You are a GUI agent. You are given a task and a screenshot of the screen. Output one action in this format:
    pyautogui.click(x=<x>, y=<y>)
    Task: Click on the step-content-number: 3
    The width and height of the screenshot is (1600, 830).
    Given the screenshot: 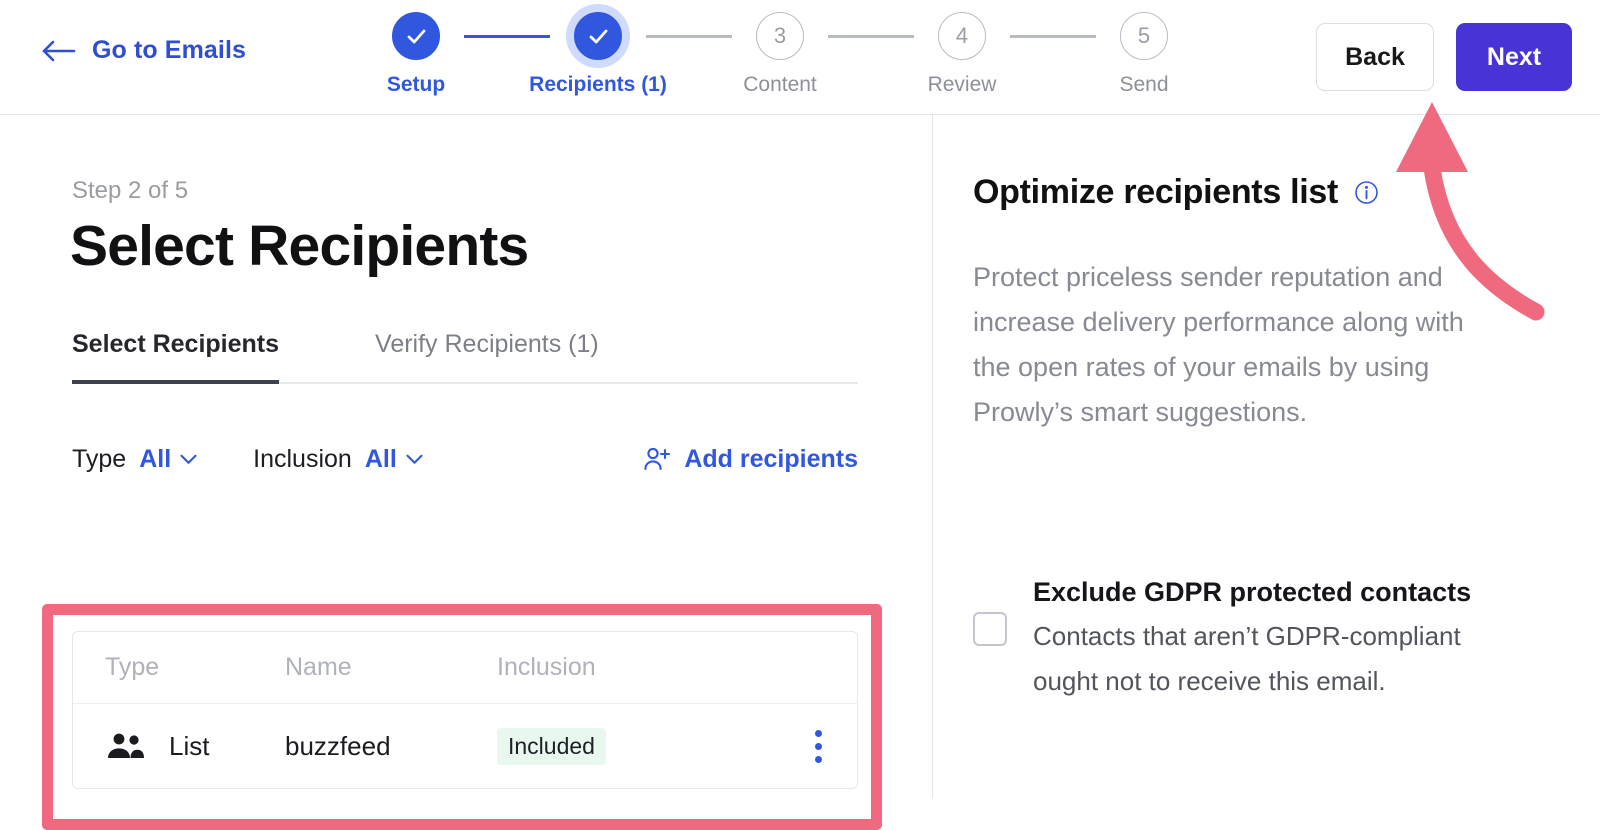 What is the action you would take?
    pyautogui.click(x=780, y=36)
    